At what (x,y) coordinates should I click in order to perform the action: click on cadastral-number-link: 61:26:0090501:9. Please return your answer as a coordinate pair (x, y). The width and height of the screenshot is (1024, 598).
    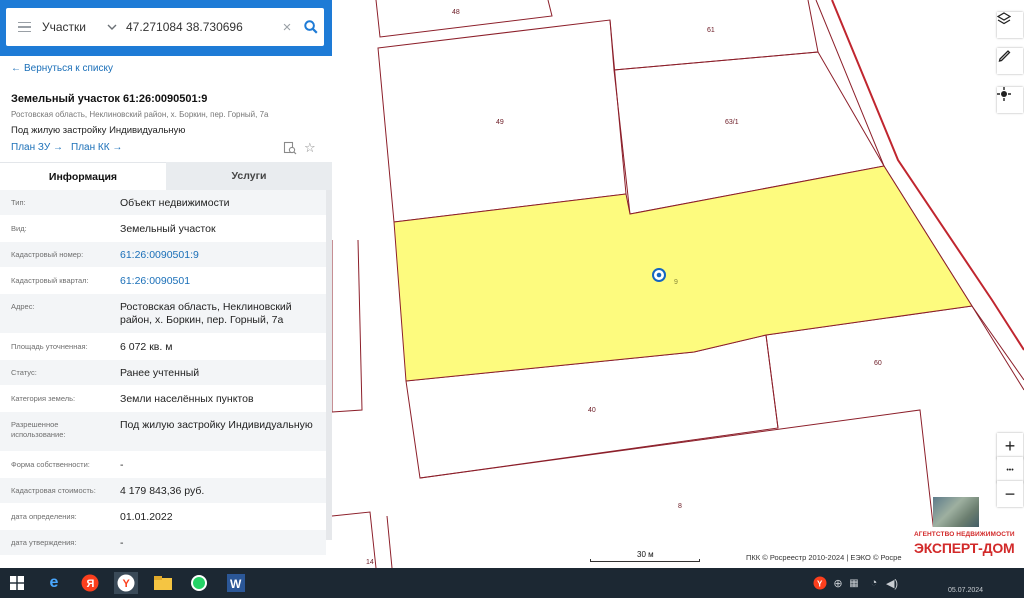
    Looking at the image, I should click on (219, 254).